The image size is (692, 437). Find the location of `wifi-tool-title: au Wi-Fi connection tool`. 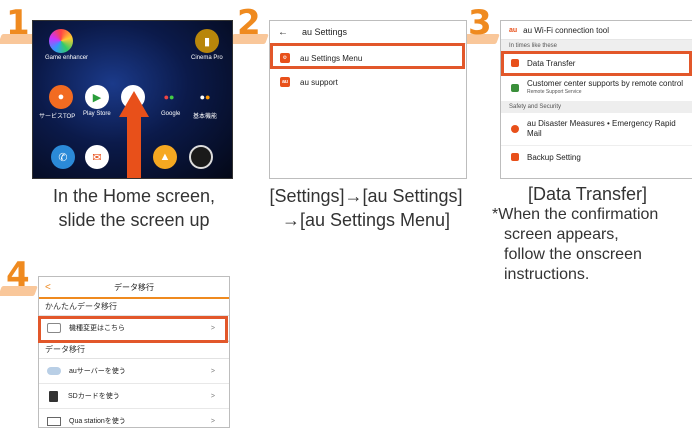

wifi-tool-title: au Wi-Fi connection tool is located at coordinates (566, 30).